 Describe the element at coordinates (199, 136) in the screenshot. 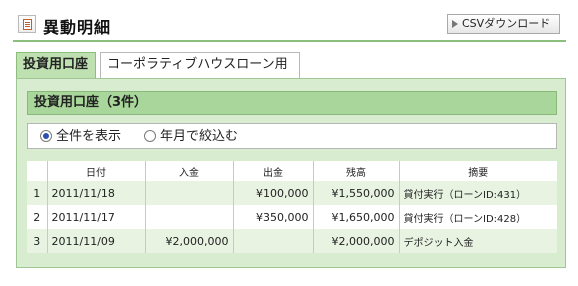

I see `radio-filter-by-month-label: 年月で絞込む` at that location.